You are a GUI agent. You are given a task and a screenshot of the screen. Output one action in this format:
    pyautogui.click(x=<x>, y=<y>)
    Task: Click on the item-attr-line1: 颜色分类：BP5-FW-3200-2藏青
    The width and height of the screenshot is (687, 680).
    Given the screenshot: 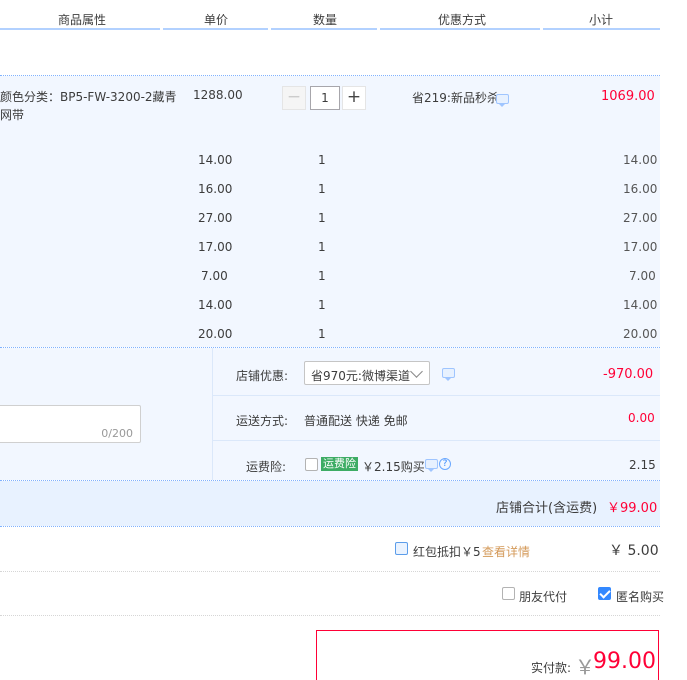 What is the action you would take?
    pyautogui.click(x=88, y=97)
    